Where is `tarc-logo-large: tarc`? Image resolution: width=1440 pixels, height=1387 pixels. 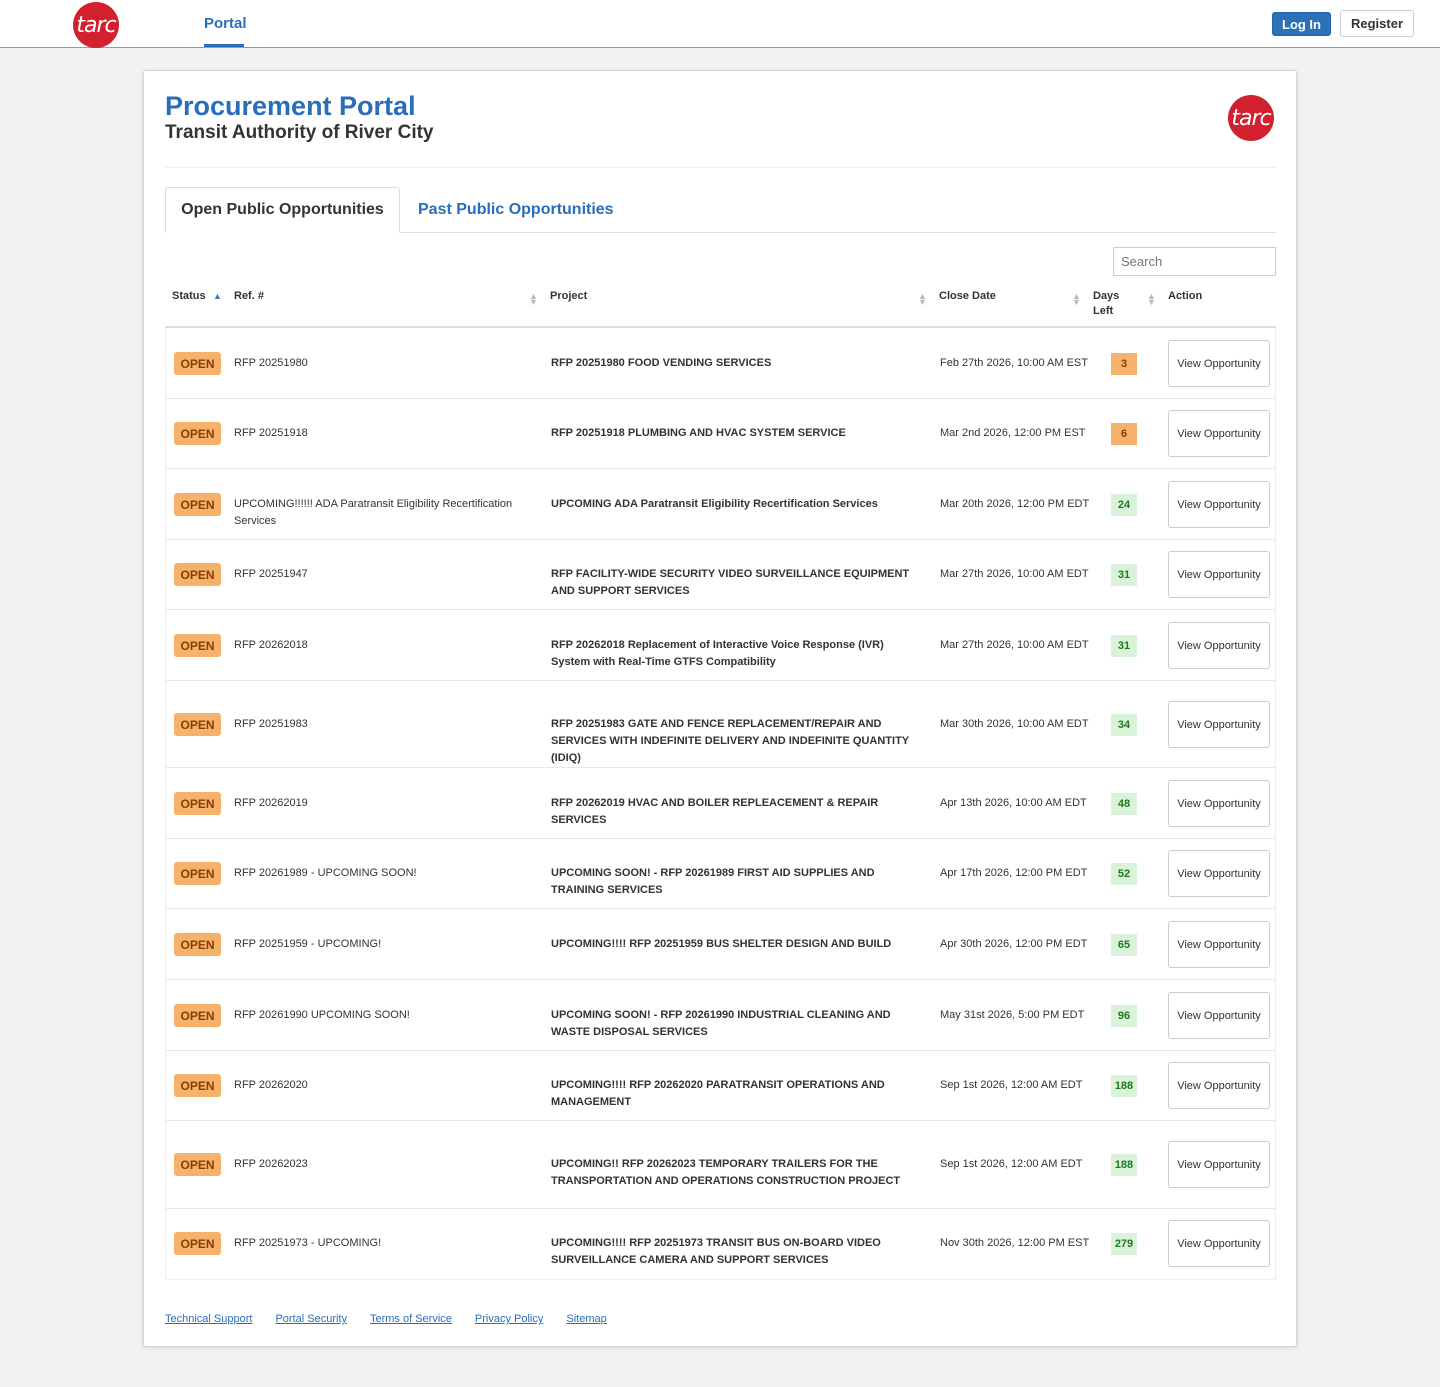 tarc-logo-large: tarc is located at coordinates (1251, 118).